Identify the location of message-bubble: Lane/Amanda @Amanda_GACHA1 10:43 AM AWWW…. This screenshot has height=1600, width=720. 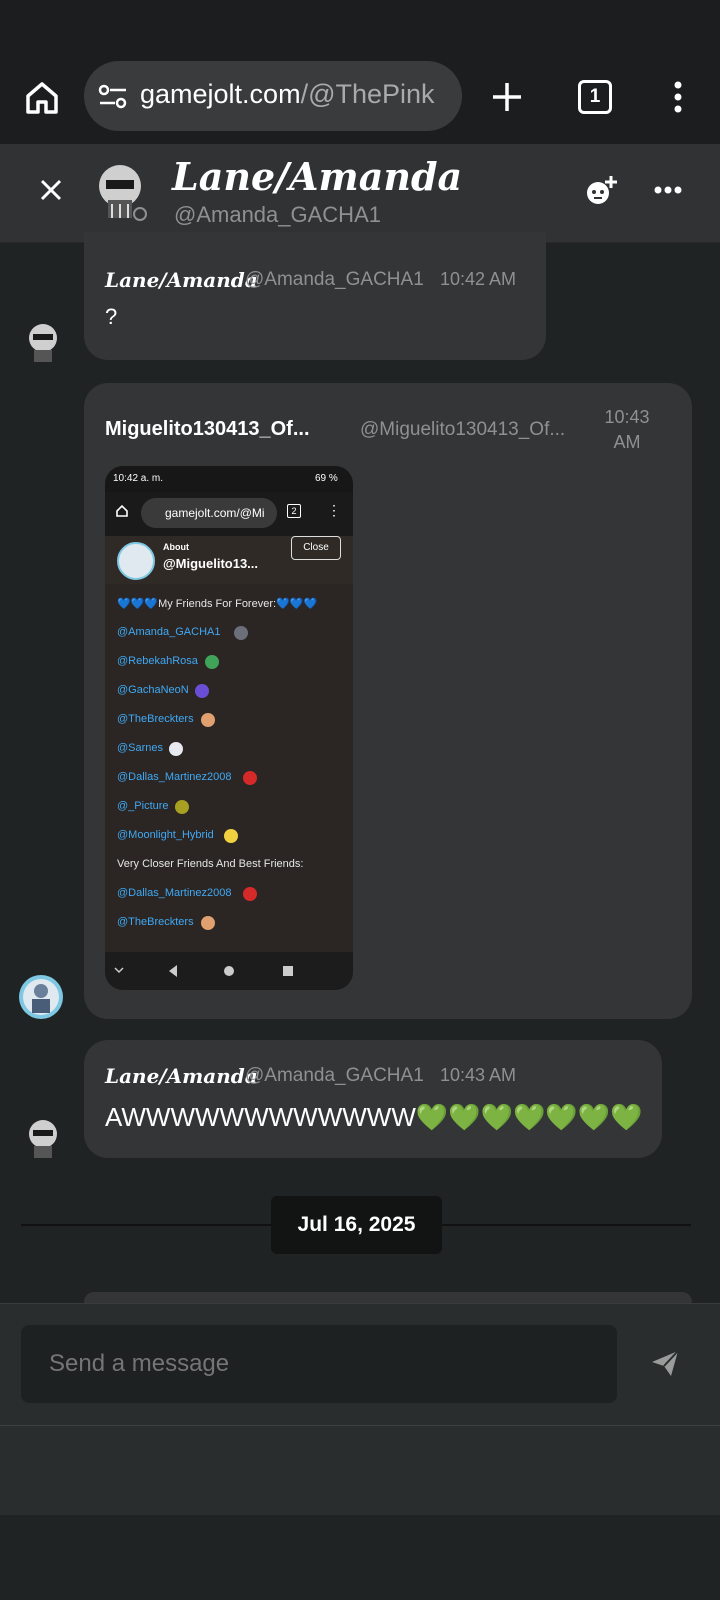
(373, 1099).